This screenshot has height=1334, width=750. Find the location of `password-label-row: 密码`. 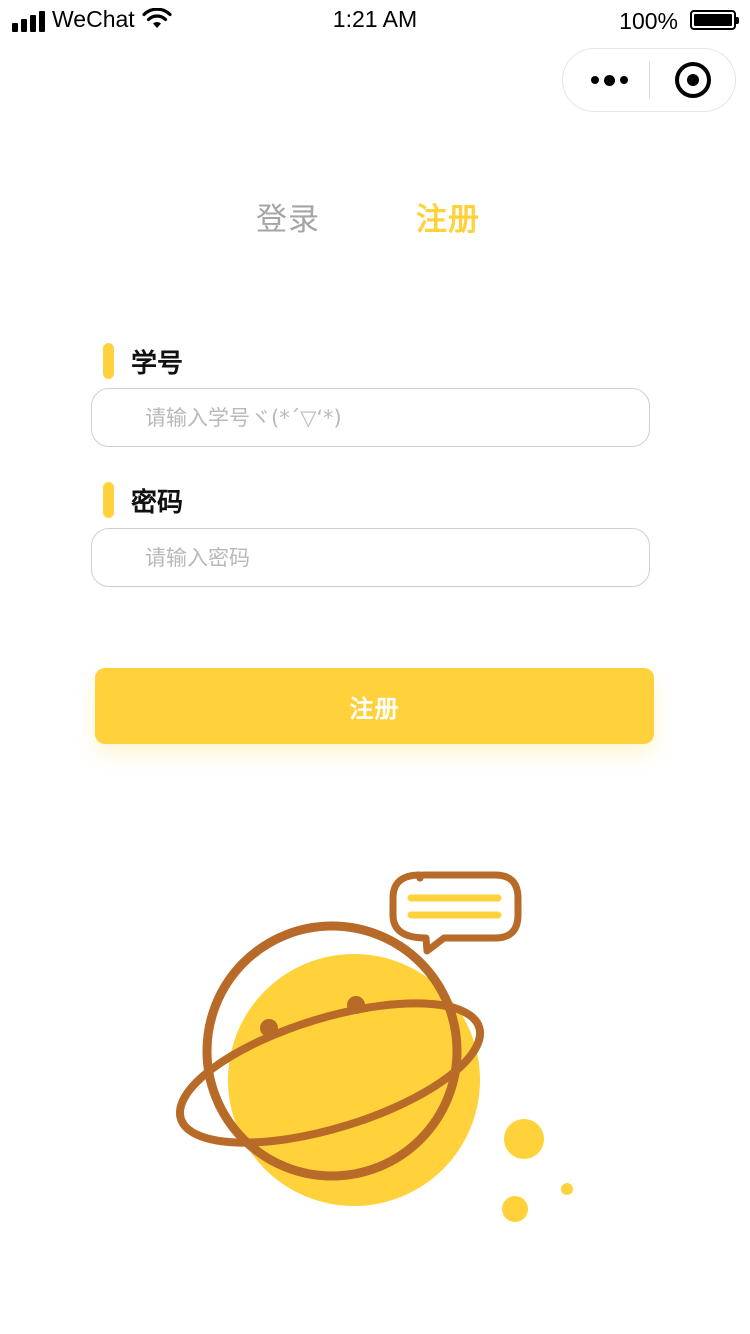

password-label-row: 密码 is located at coordinates (143, 500).